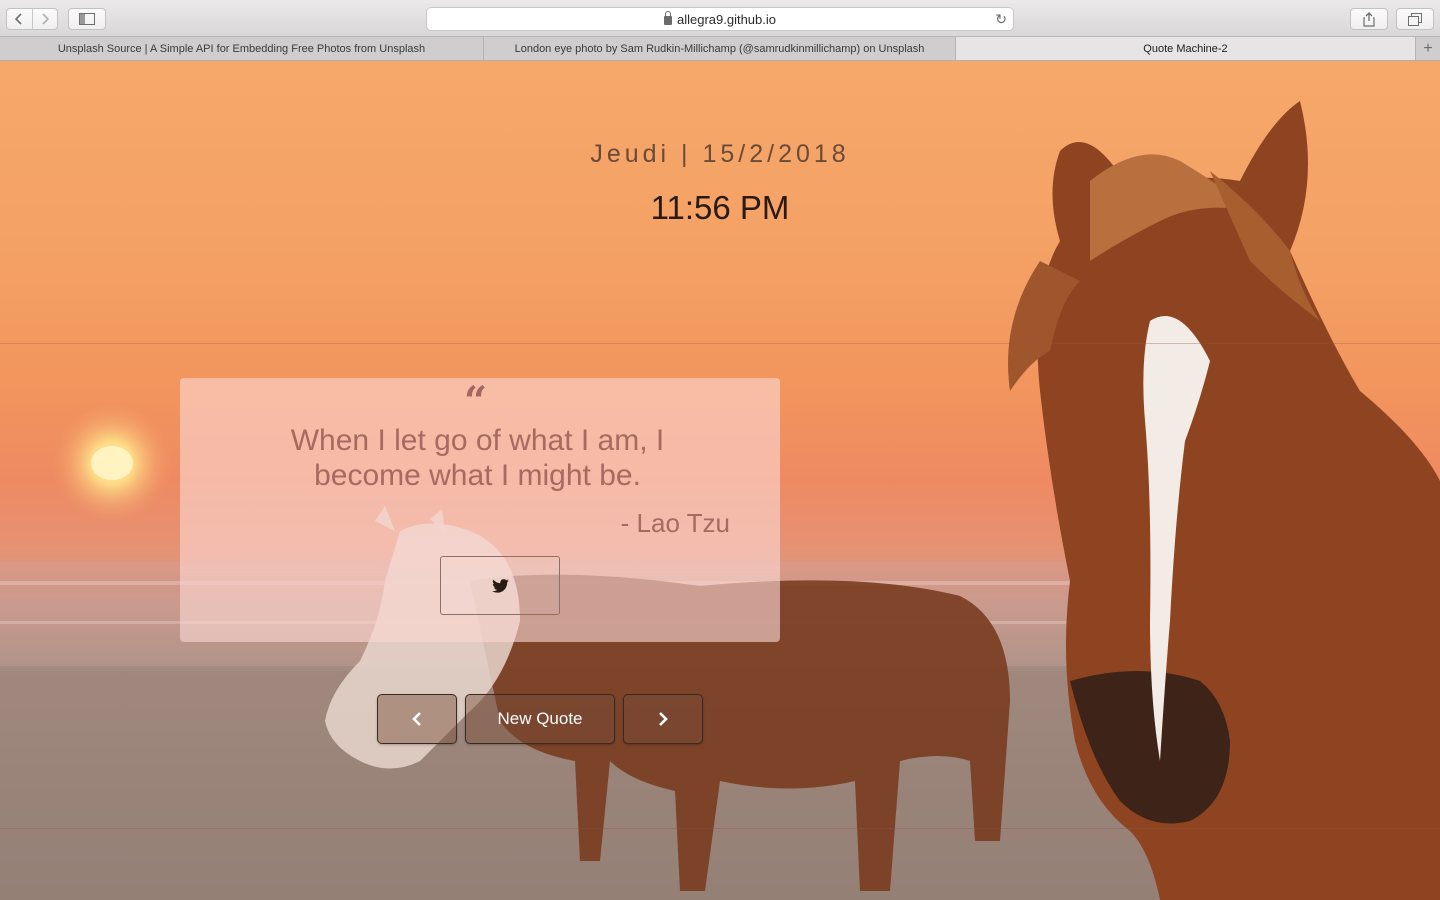 The height and width of the screenshot is (900, 1440). Describe the element at coordinates (87, 19) in the screenshot. I see `sidebar-icon` at that location.